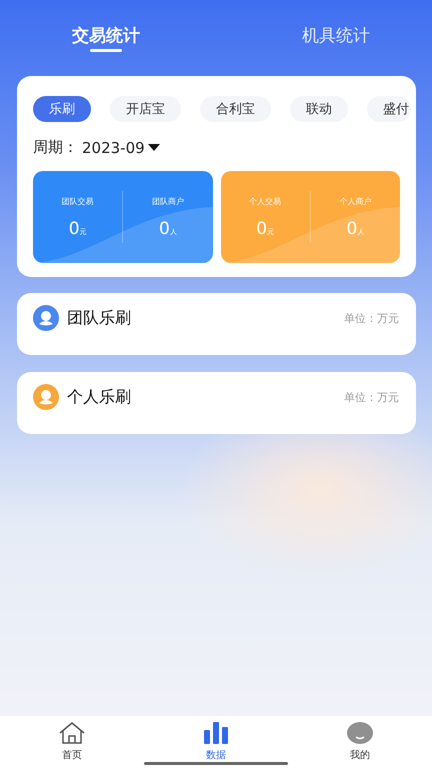  Describe the element at coordinates (154, 147) in the screenshot. I see `caret-icon` at that location.